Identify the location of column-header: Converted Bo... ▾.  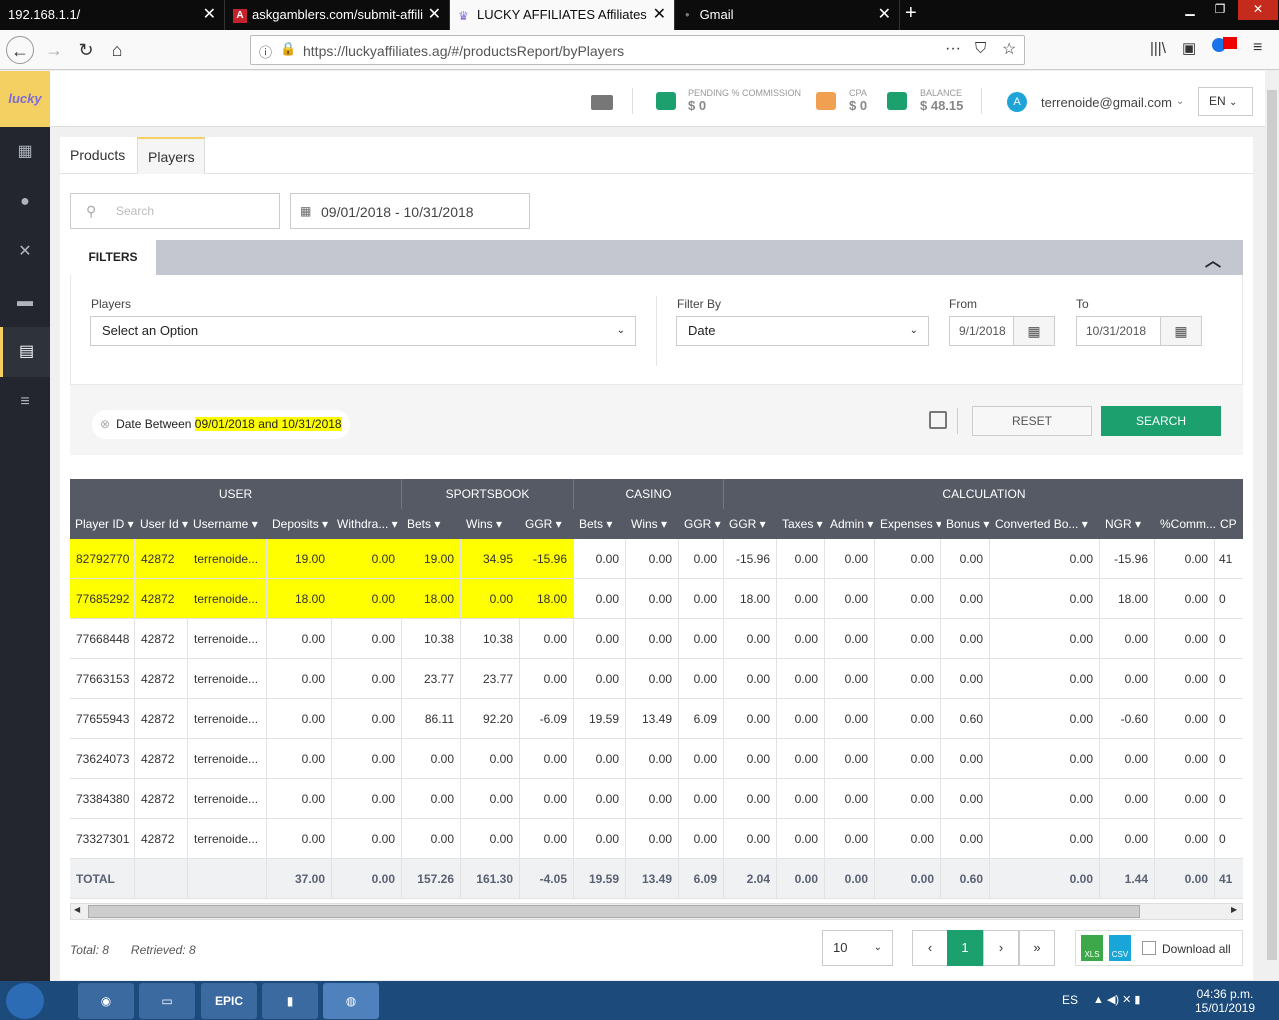
(1045, 524).